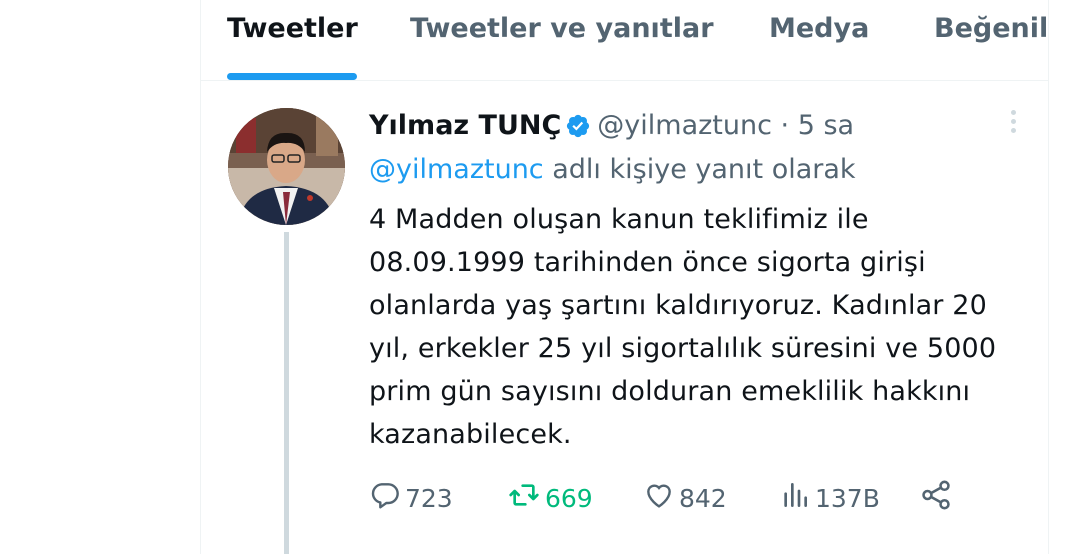 Image resolution: width=1080 pixels, height=554 pixels. What do you see at coordinates (526, 498) in the screenshot?
I see `retweet-icon` at bounding box center [526, 498].